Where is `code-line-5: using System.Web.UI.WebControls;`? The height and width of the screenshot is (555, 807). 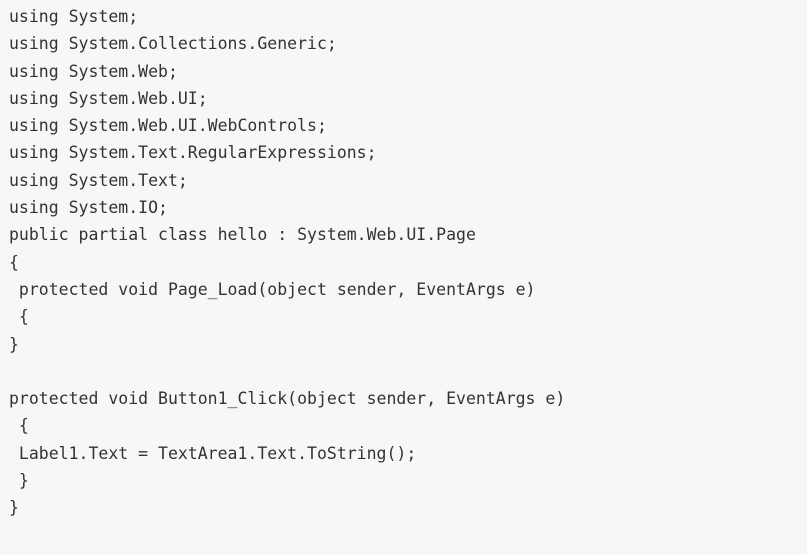
code-line-5: using System.Web.UI.WebControls; is located at coordinates (168, 126).